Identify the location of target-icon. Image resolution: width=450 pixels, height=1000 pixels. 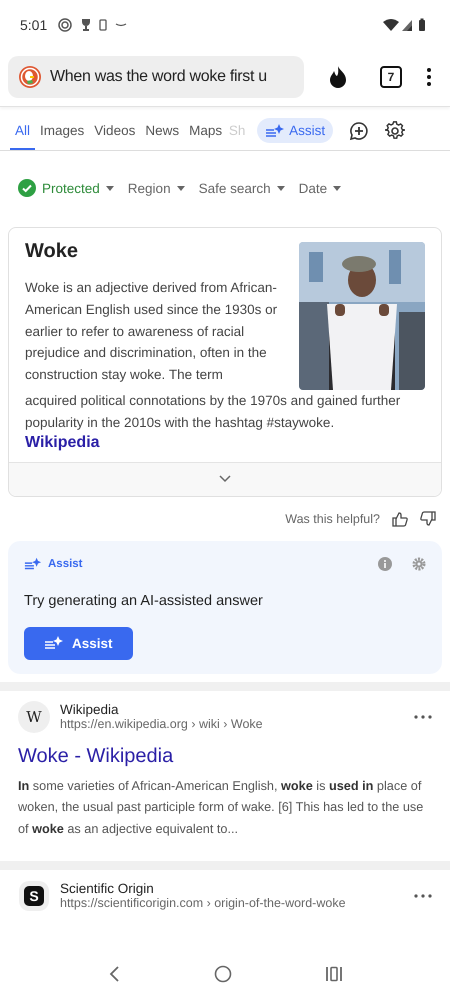
(65, 25).